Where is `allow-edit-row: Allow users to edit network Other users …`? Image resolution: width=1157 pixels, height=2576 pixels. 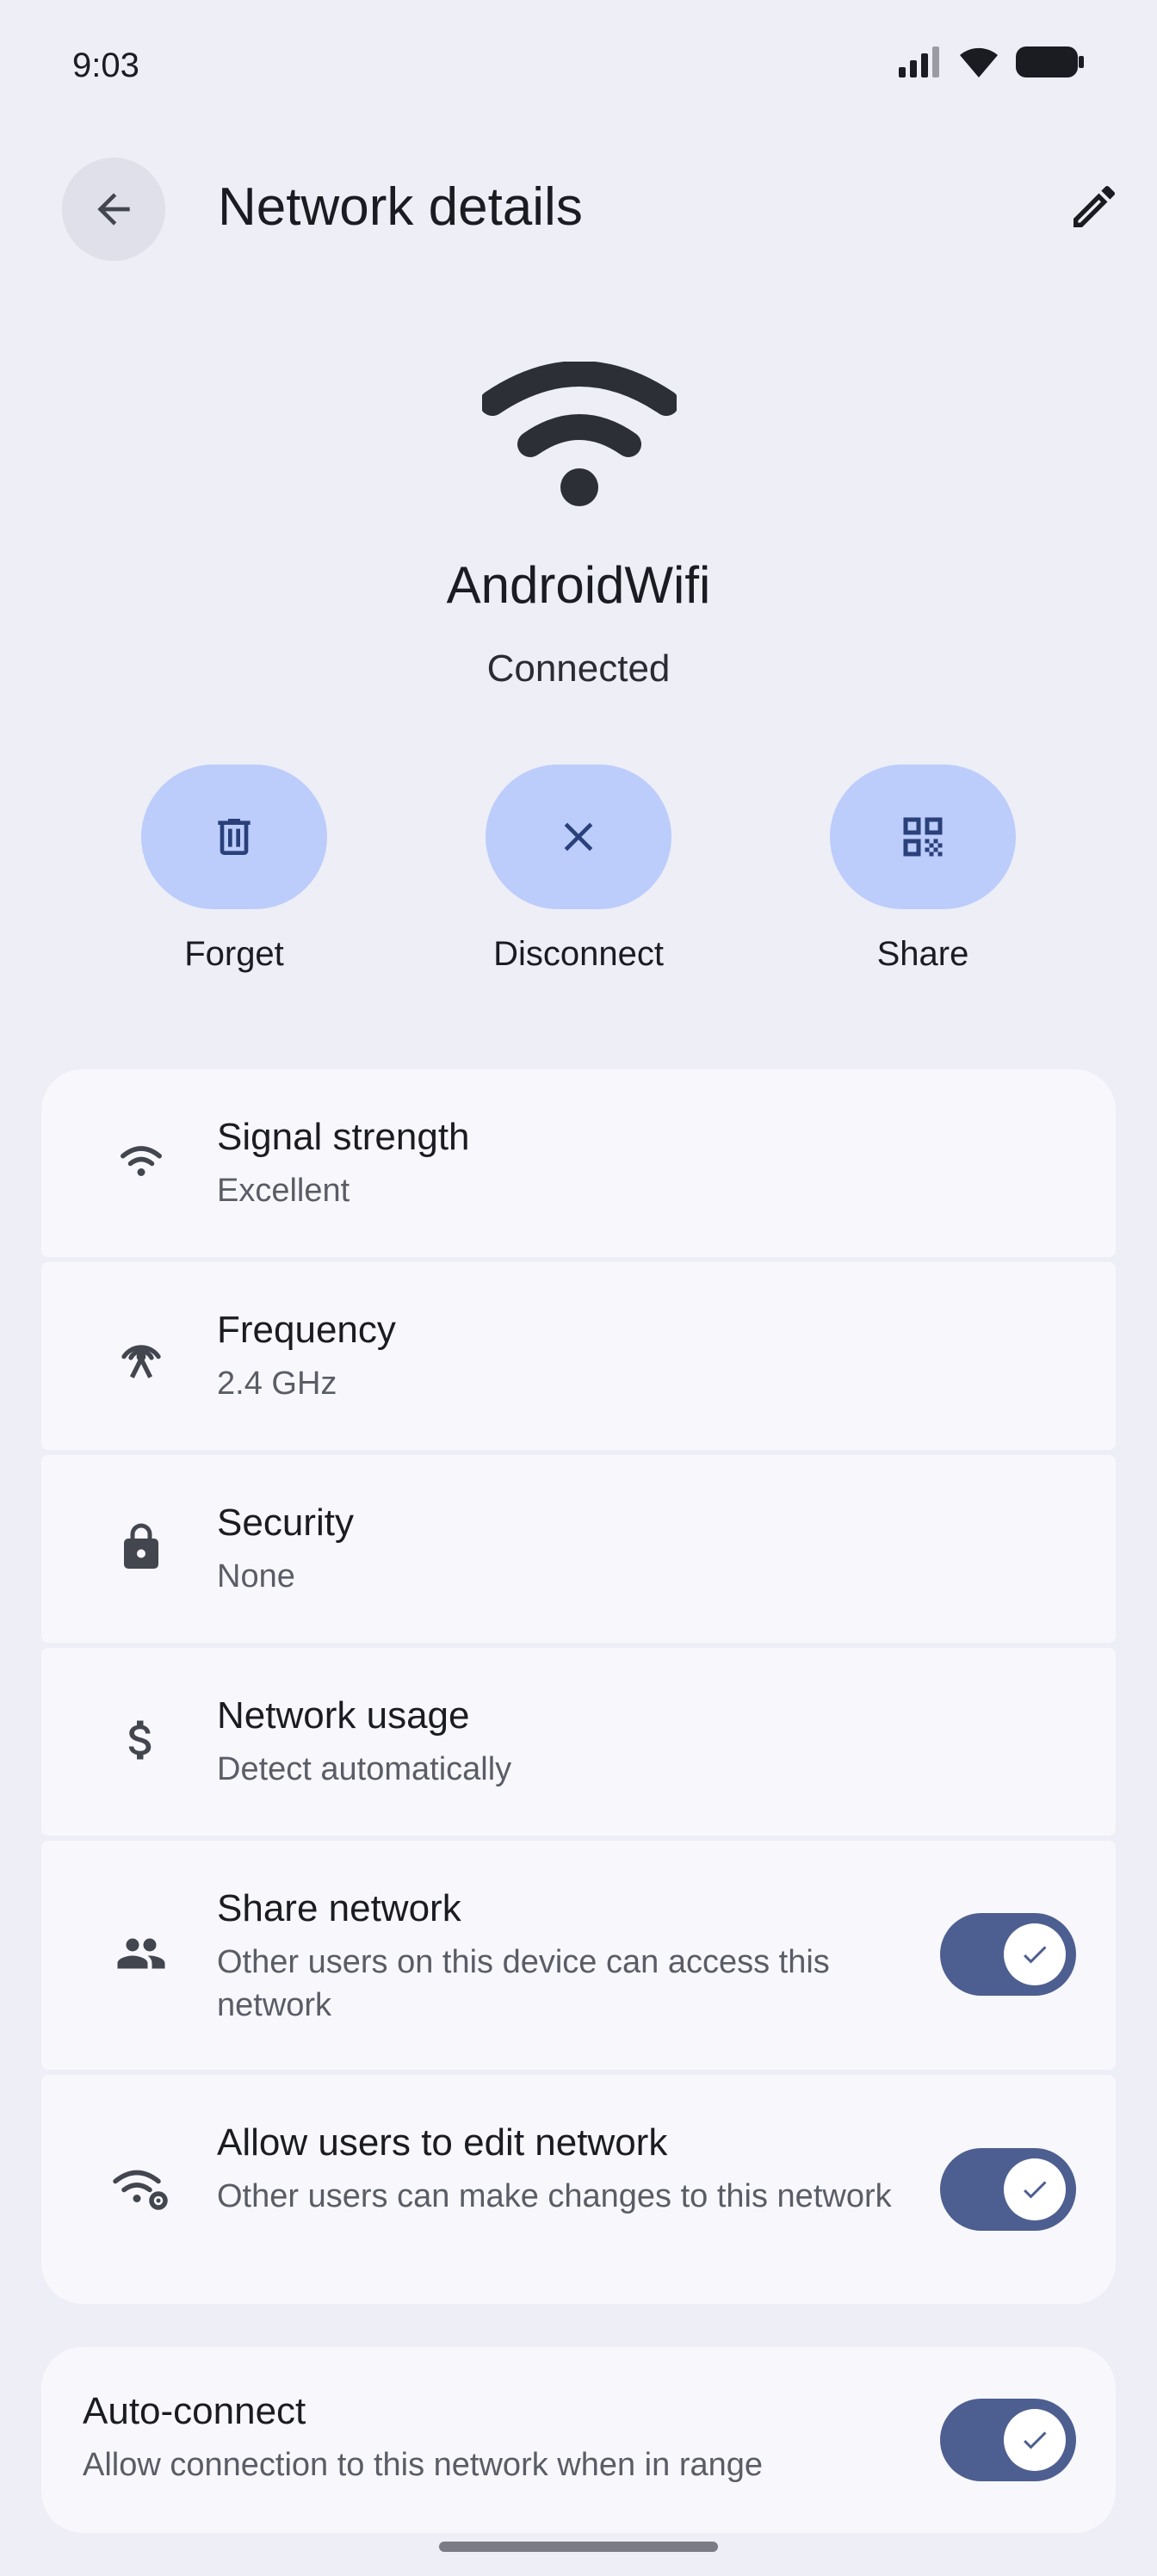
allow-edit-row: Allow users to edit network Other users … is located at coordinates (579, 2189).